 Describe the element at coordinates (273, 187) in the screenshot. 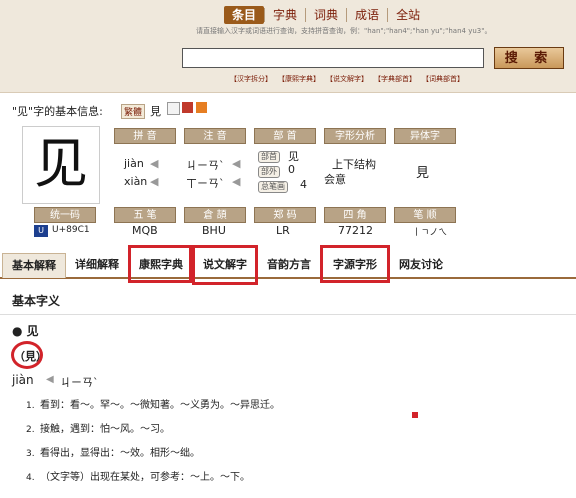

I see `zongbihua-label: 总笔画` at that location.